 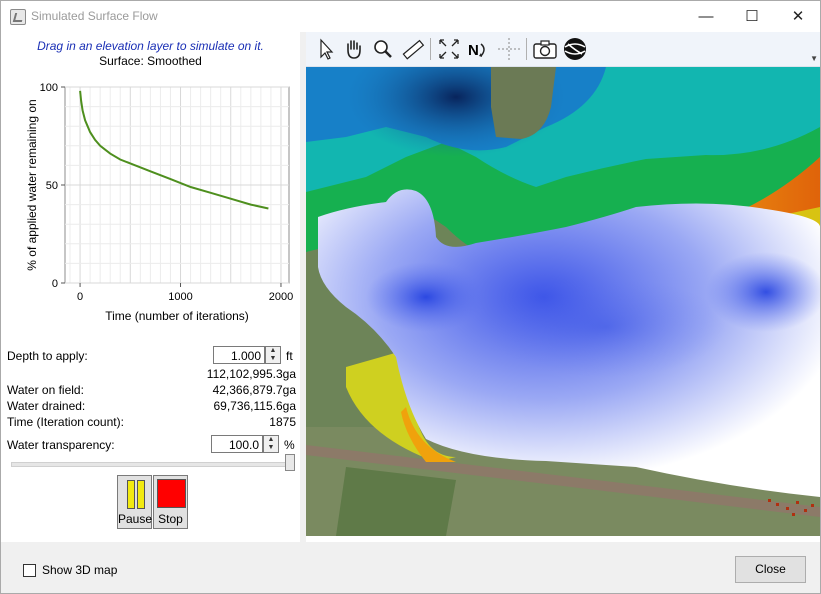 I want to click on transparency-spinner: ▲ ▼, so click(x=271, y=444).